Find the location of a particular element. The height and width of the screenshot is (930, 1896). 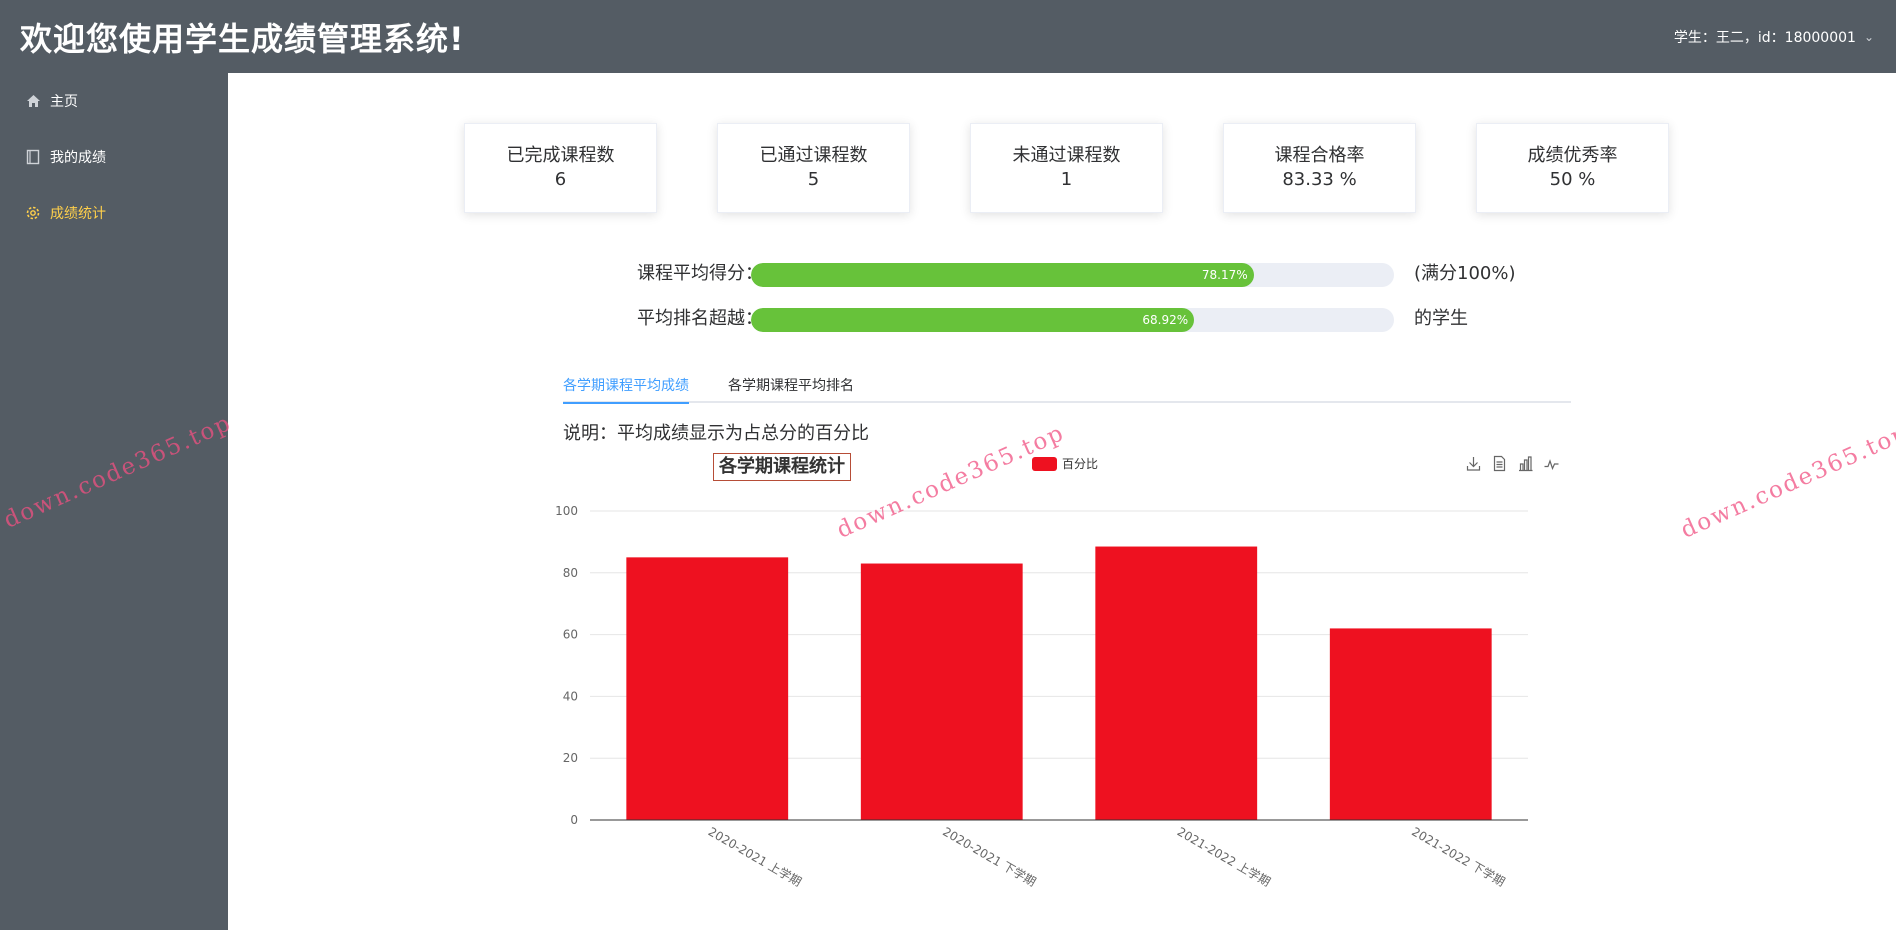

sidebar-item-label: 主页 is located at coordinates (64, 102).